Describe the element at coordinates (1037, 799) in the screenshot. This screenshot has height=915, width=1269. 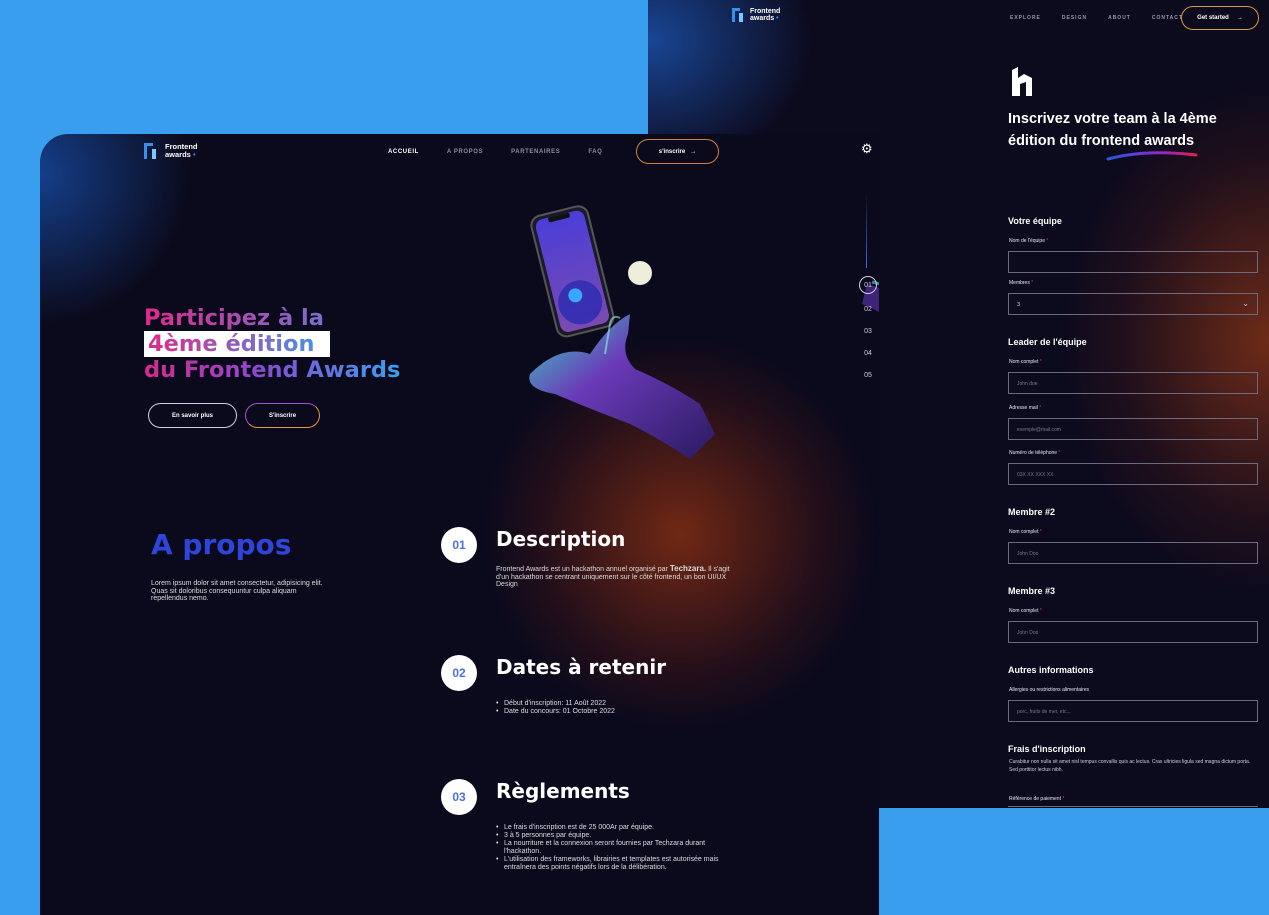
I see `payment-ref-label: Référence de paiement *` at that location.